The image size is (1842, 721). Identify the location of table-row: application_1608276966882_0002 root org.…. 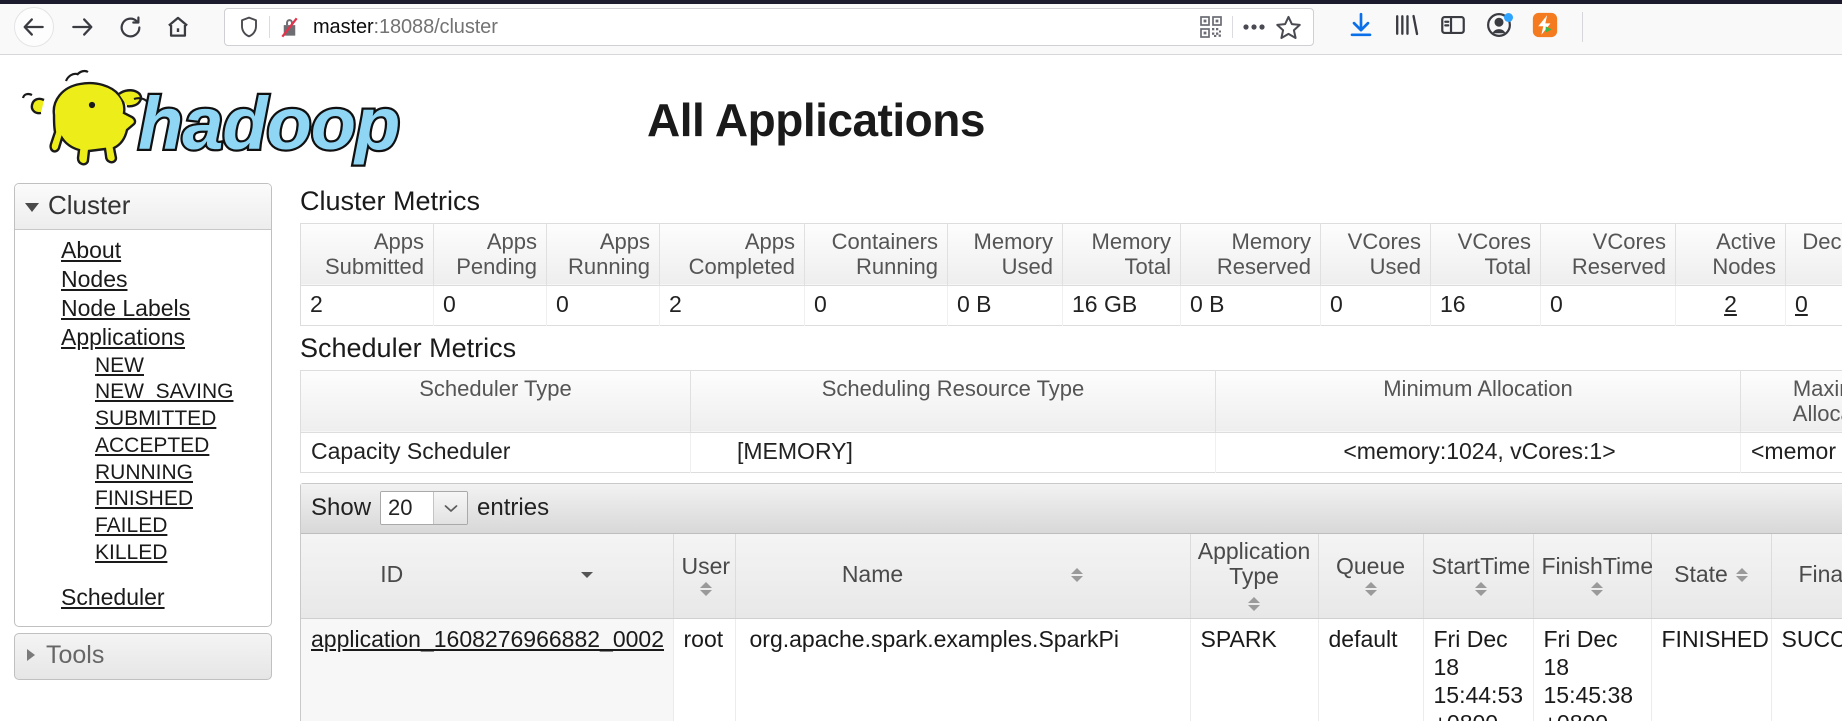
(1071, 669).